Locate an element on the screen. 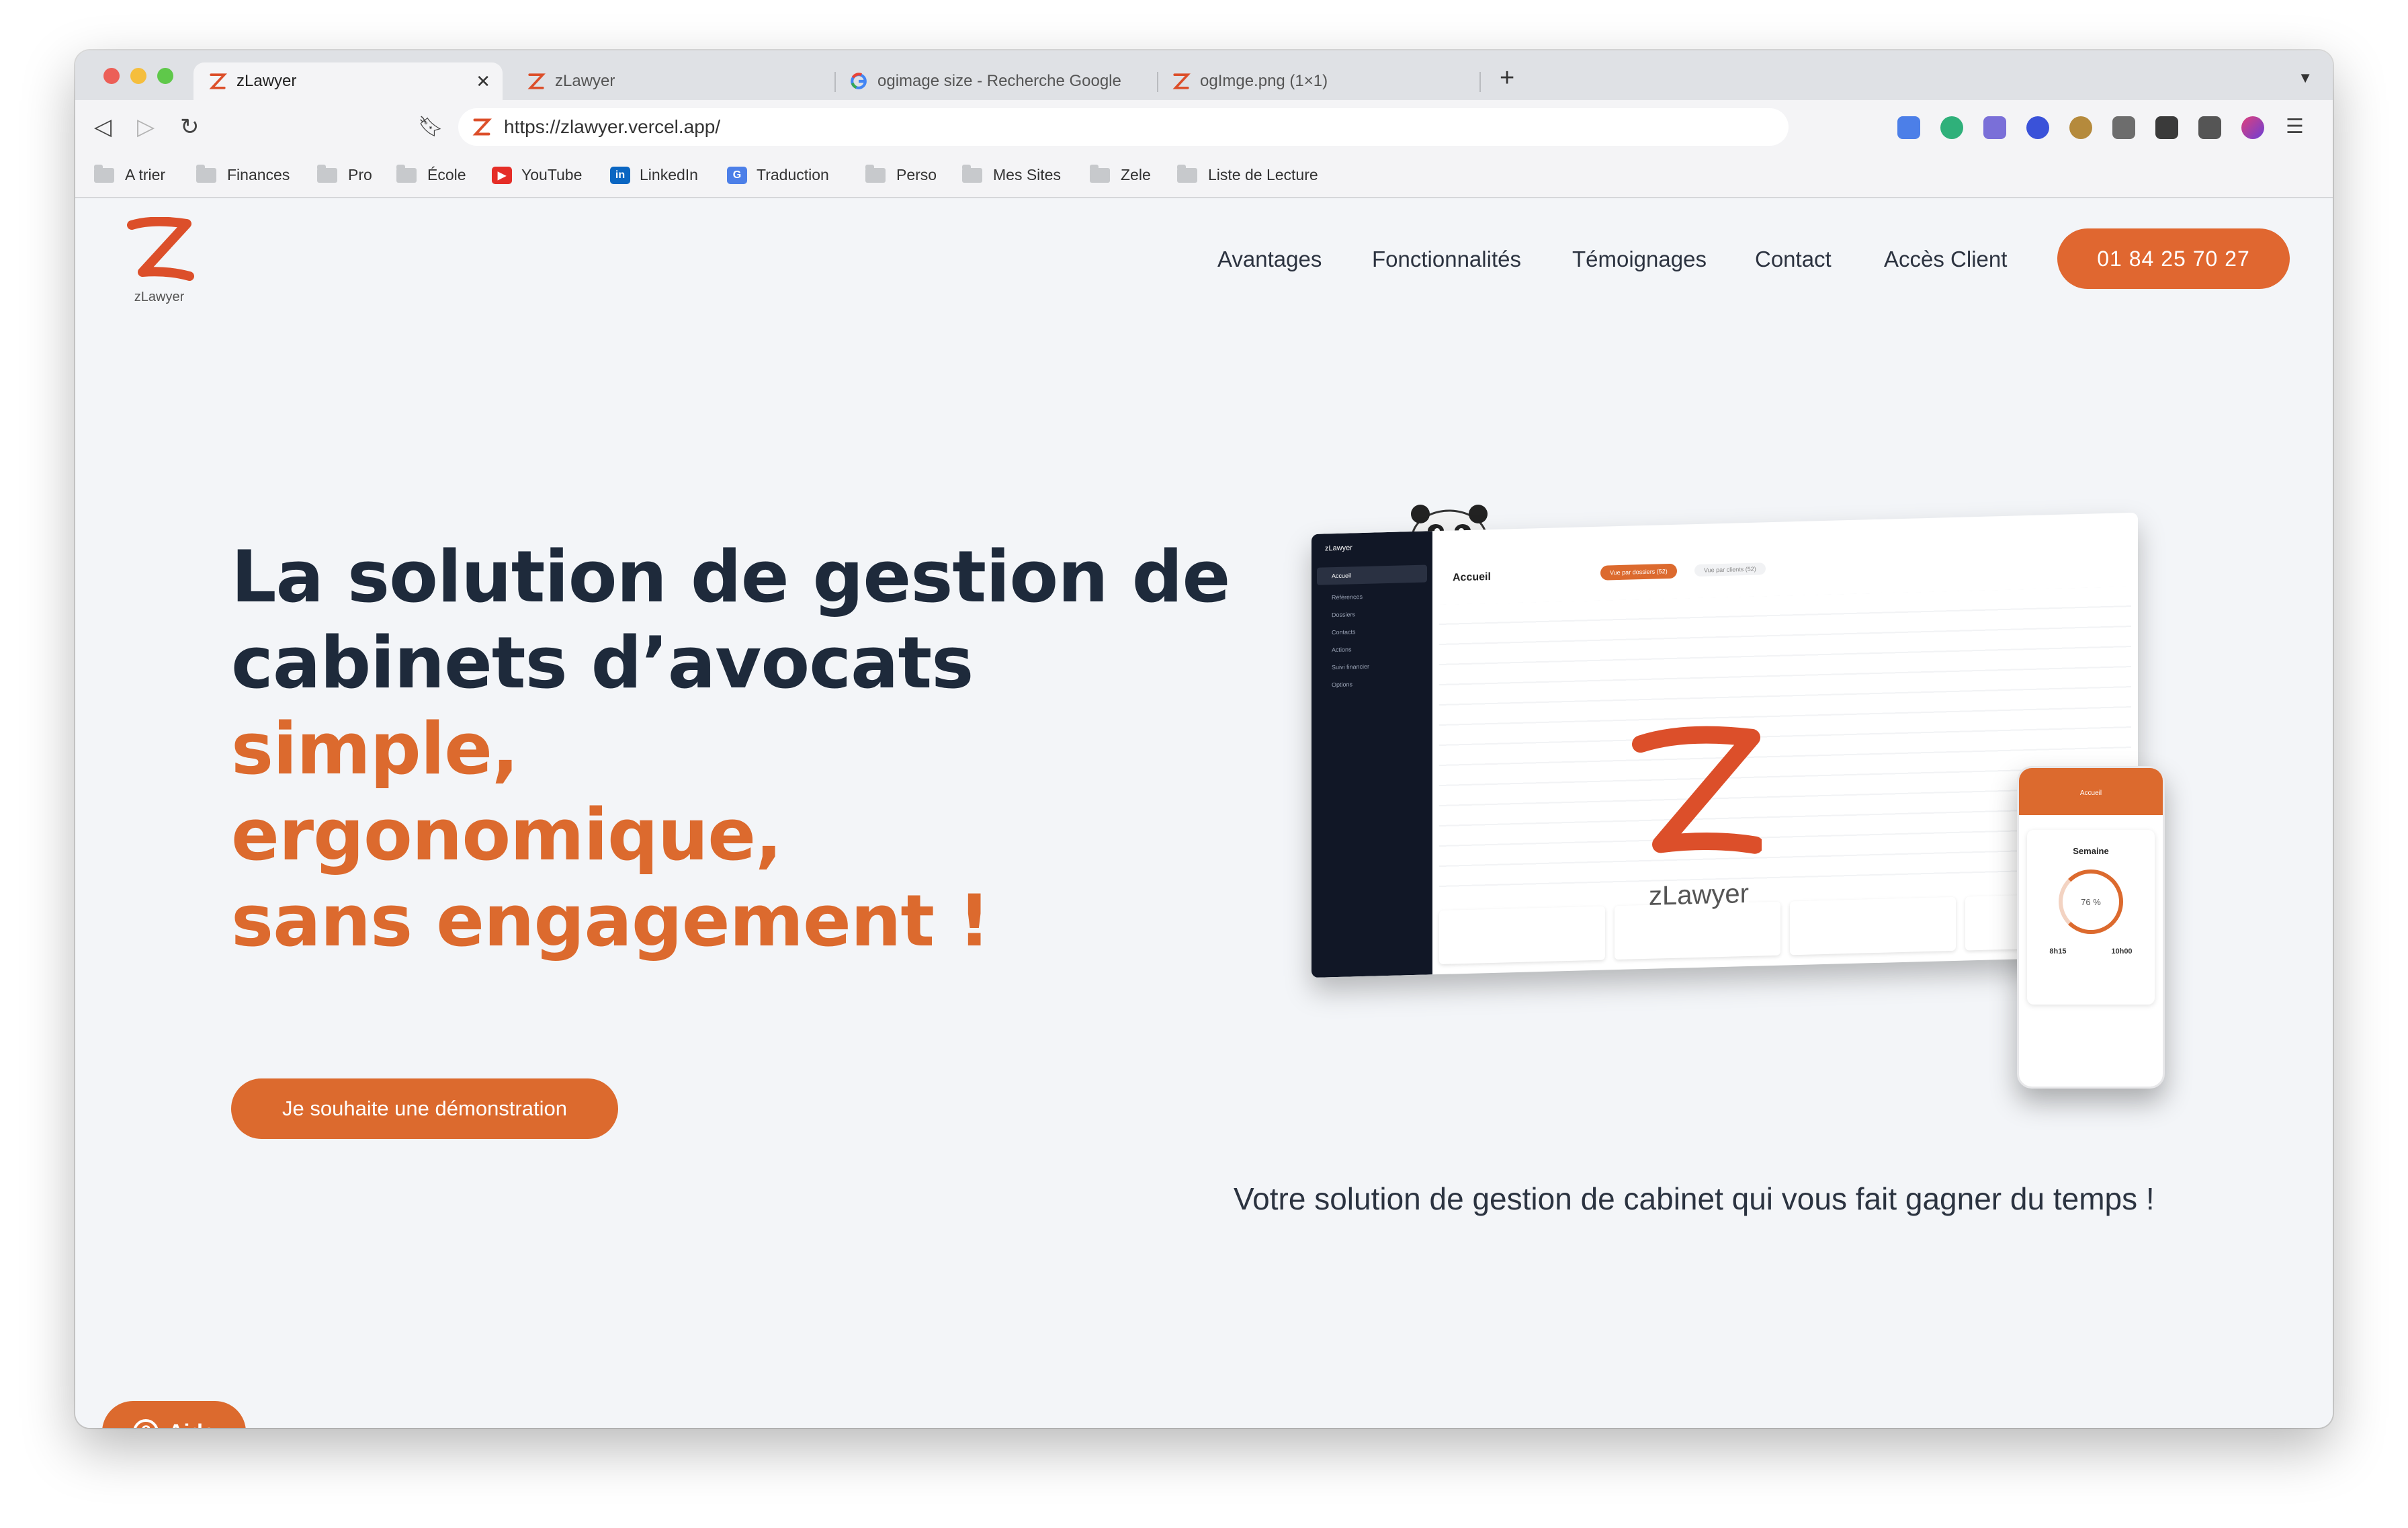 The height and width of the screenshot is (1528, 2408). minimize-window-button is located at coordinates (138, 76).